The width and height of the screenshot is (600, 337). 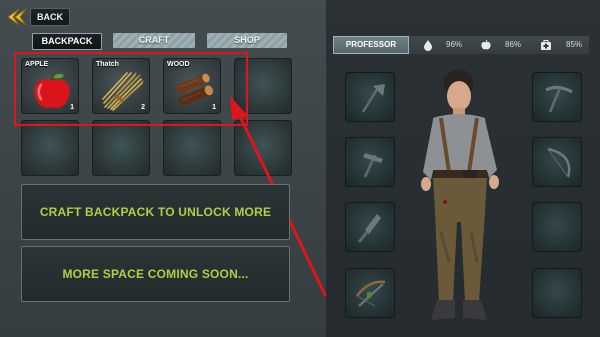 I want to click on equip-slot-hammer, so click(x=370, y=162).